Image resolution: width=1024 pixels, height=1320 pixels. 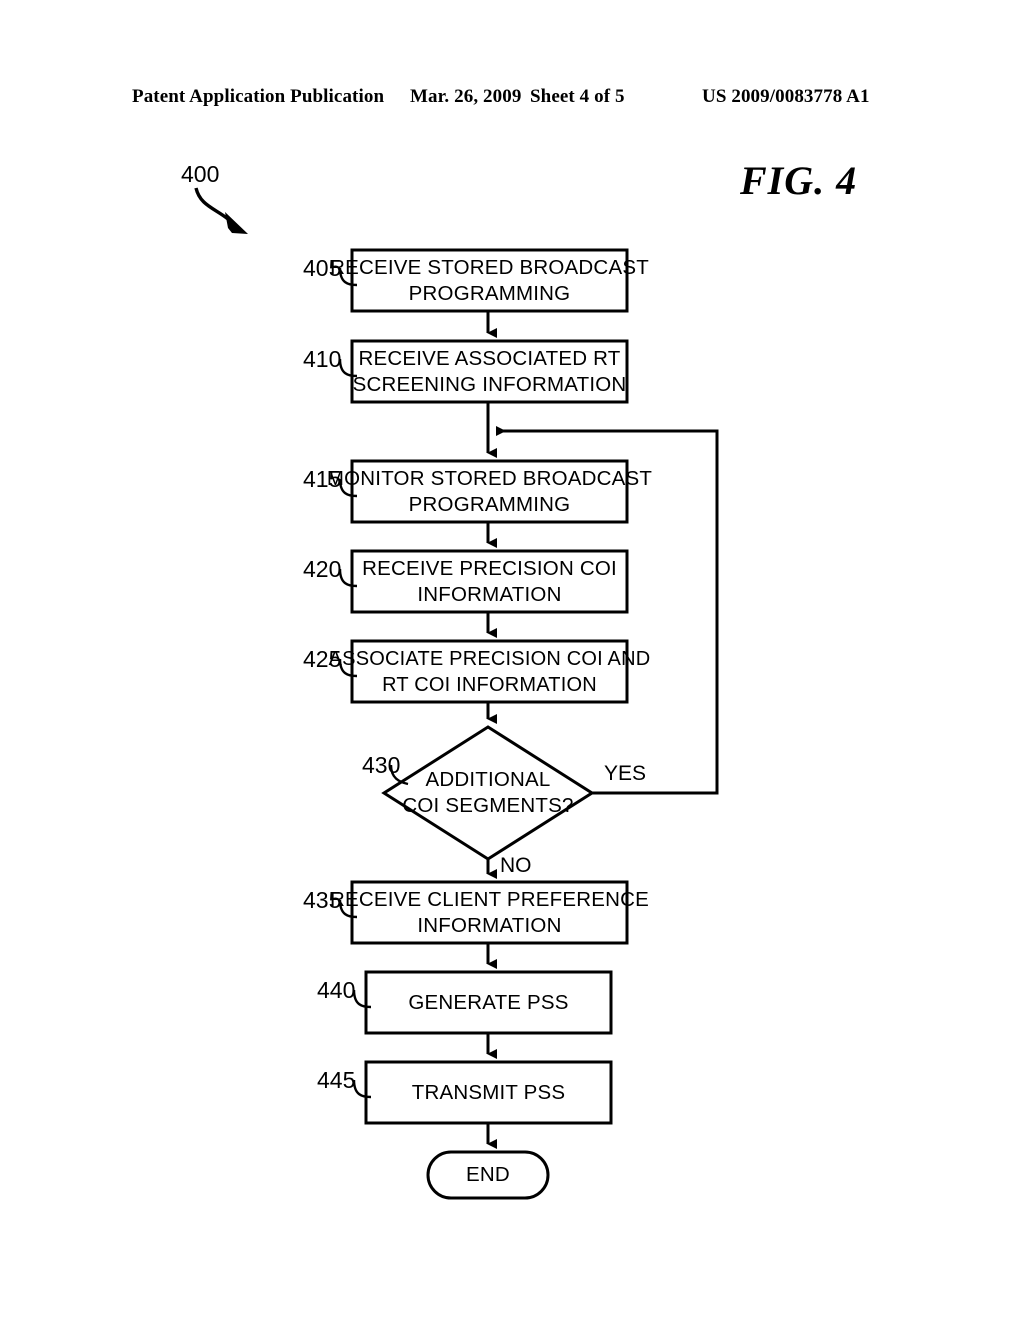 I want to click on ref-number-435: 435, so click(x=322, y=900).